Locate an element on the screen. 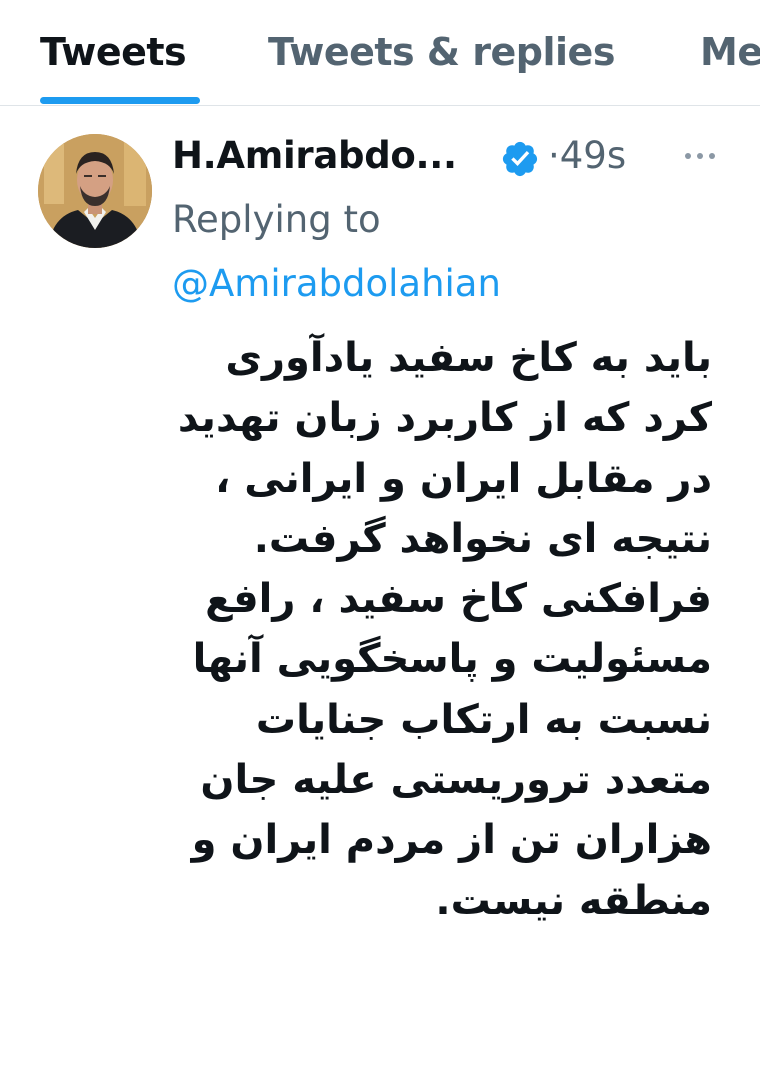  more-options-icon is located at coordinates (700, 156).